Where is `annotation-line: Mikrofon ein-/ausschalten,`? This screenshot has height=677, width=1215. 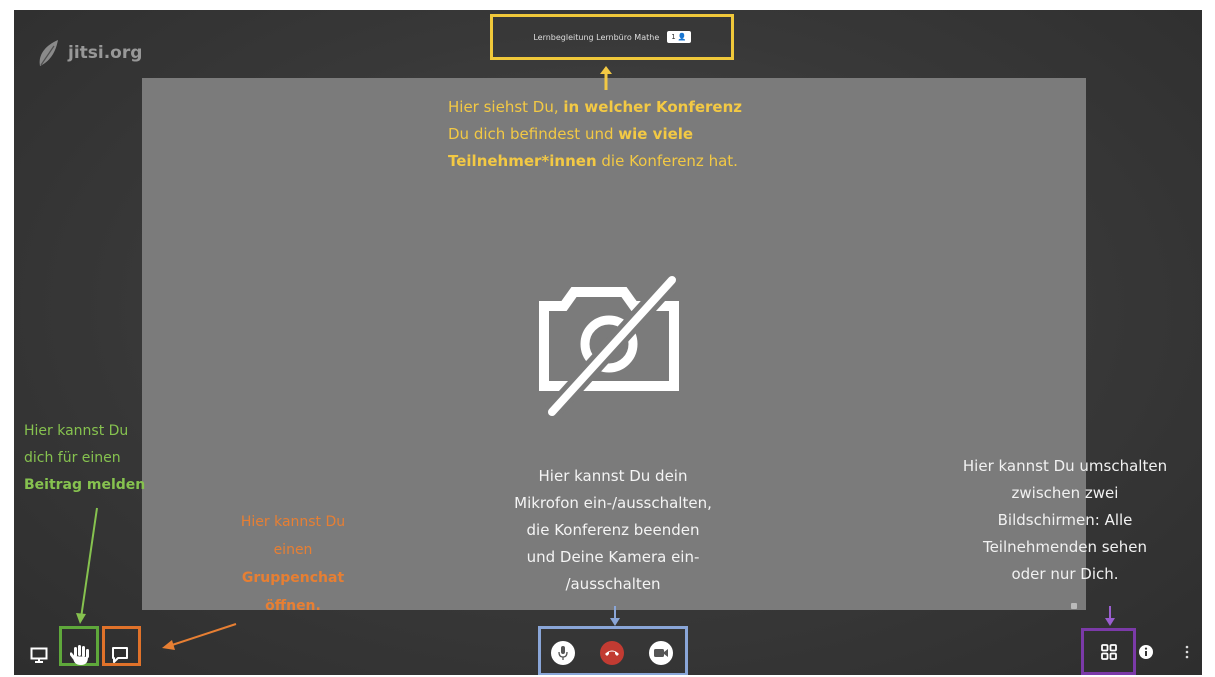
annotation-line: Mikrofon ein-/ausschalten, is located at coordinates (613, 503).